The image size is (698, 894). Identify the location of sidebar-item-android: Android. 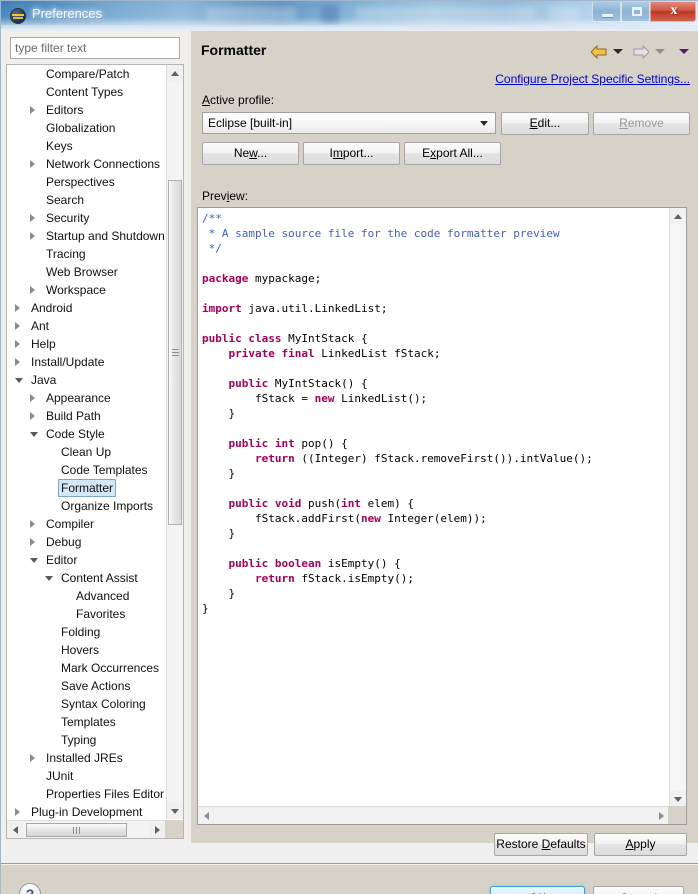
(86, 308).